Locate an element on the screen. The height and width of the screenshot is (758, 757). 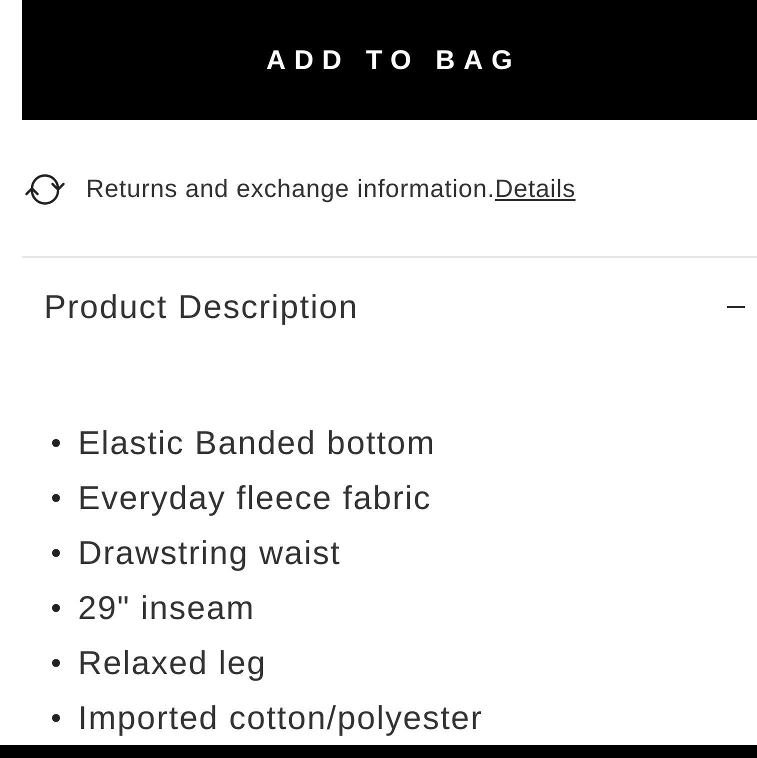
returns-info-text: Returns and exchange information.Details is located at coordinates (331, 189).